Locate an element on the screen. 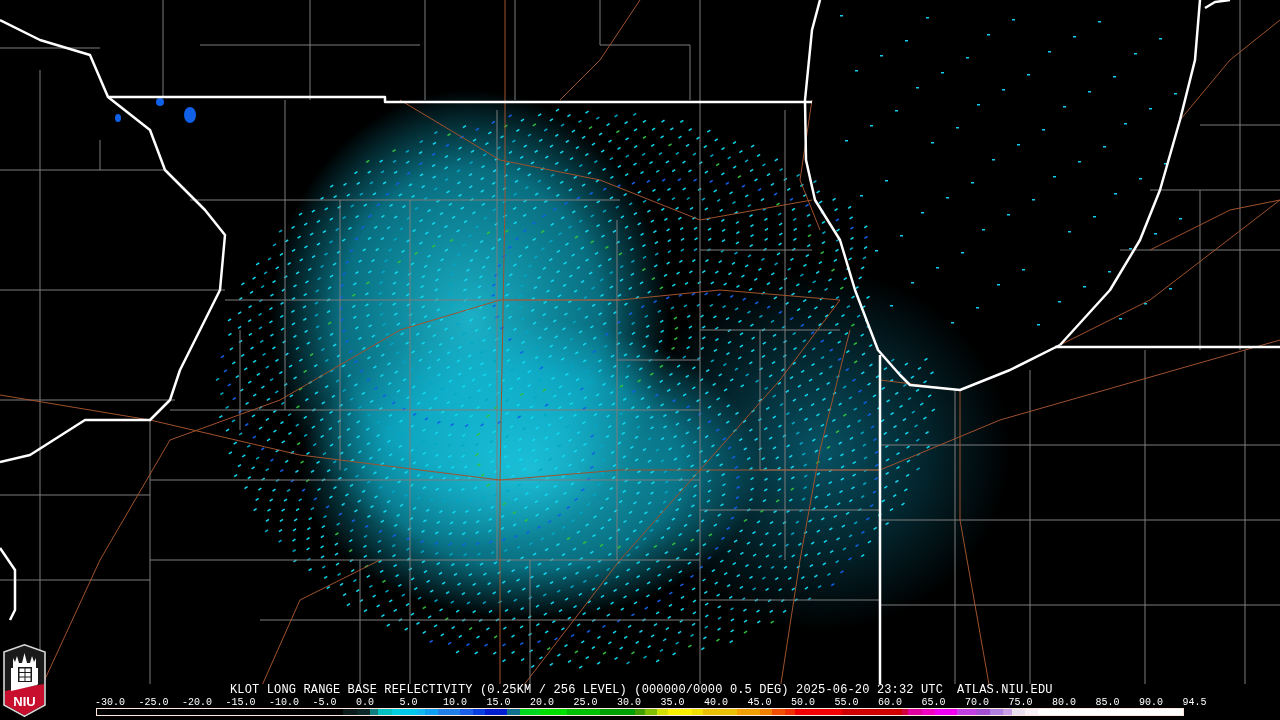  scale-label: 65.0 is located at coordinates (934, 702).